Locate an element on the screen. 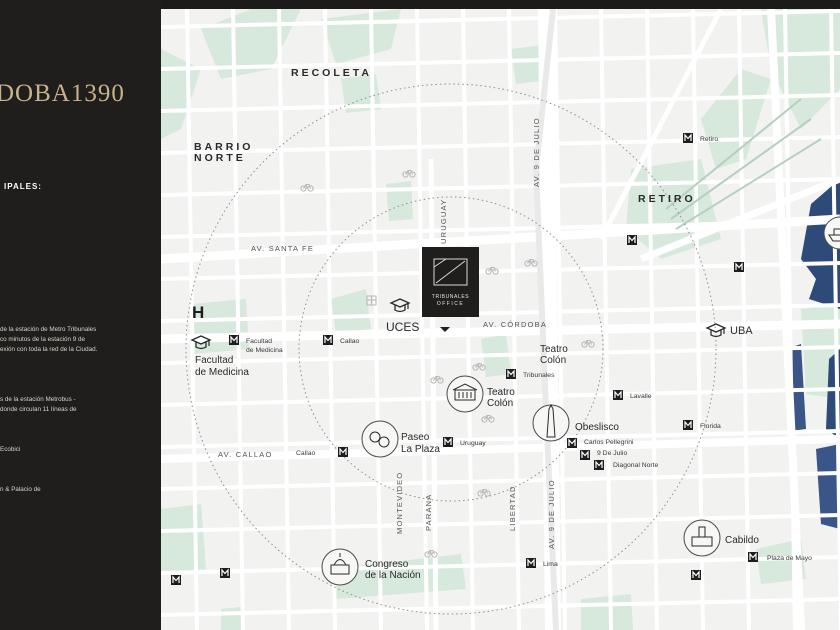  landmark-congreso-1: Congreso is located at coordinates (387, 564).